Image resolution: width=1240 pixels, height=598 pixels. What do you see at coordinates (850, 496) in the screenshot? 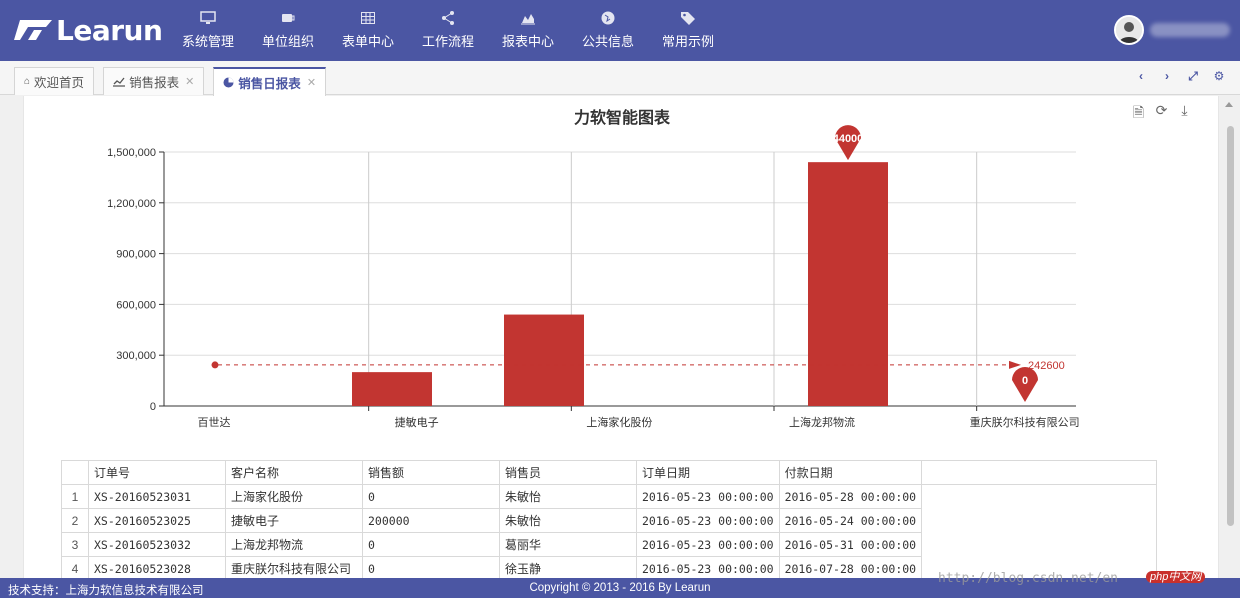
I see `cell-pay-date: 2016-05-28 00:00:00` at bounding box center [850, 496].